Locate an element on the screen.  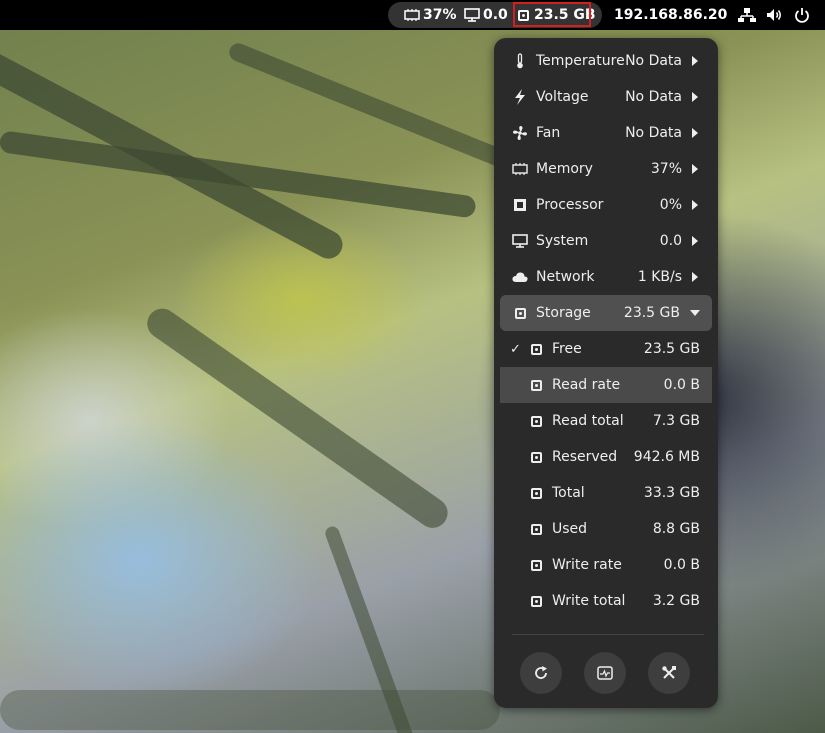
storage-option-total: Total 33.3 GB is located at coordinates (606, 493).